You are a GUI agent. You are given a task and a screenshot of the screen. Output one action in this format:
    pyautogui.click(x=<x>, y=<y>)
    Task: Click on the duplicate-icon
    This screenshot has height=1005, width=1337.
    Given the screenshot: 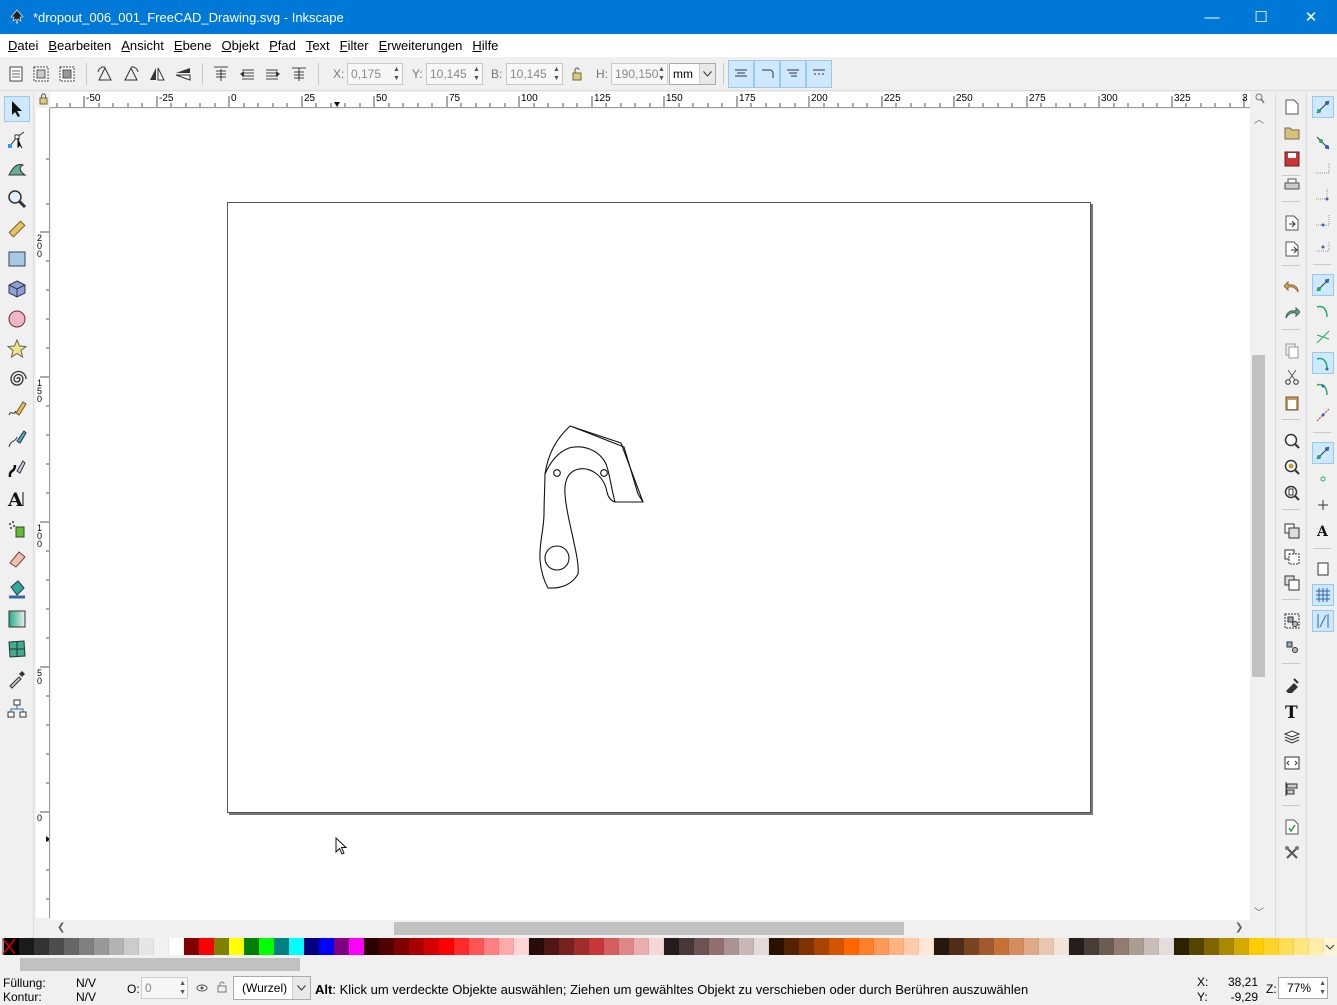 What is the action you would take?
    pyautogui.click(x=1292, y=531)
    